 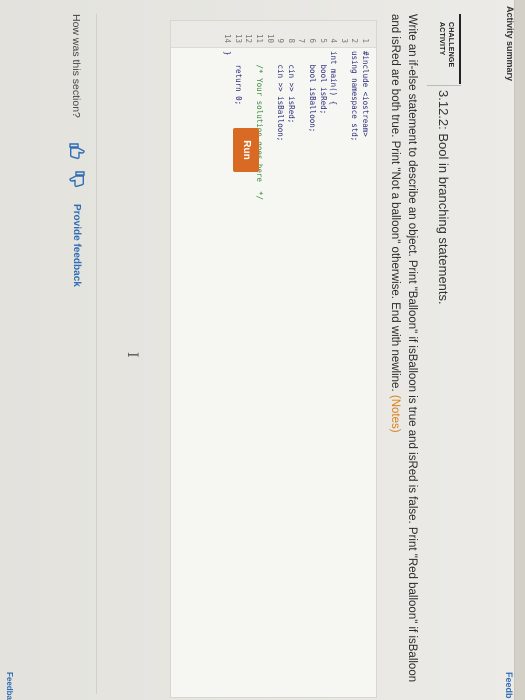 What do you see at coordinates (344, 40) in the screenshot?
I see `line-number: 3` at bounding box center [344, 40].